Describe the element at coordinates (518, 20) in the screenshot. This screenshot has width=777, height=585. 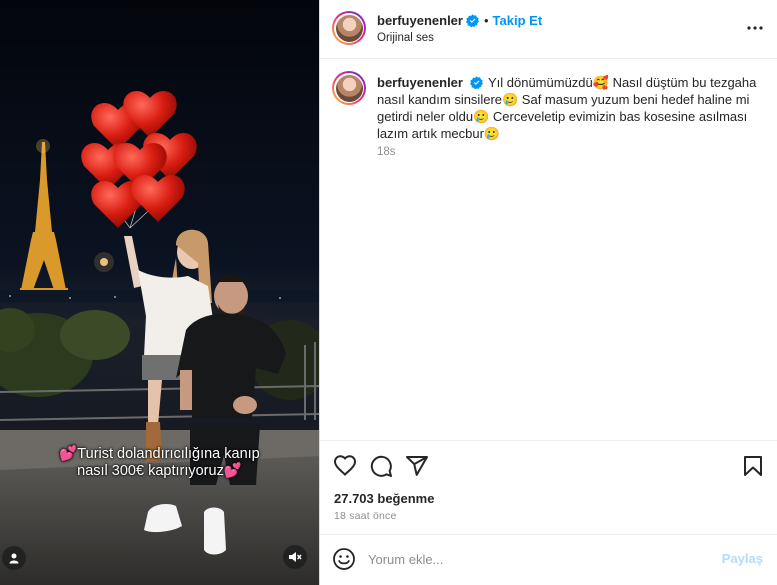
I see `follow-button: Takip Et` at that location.